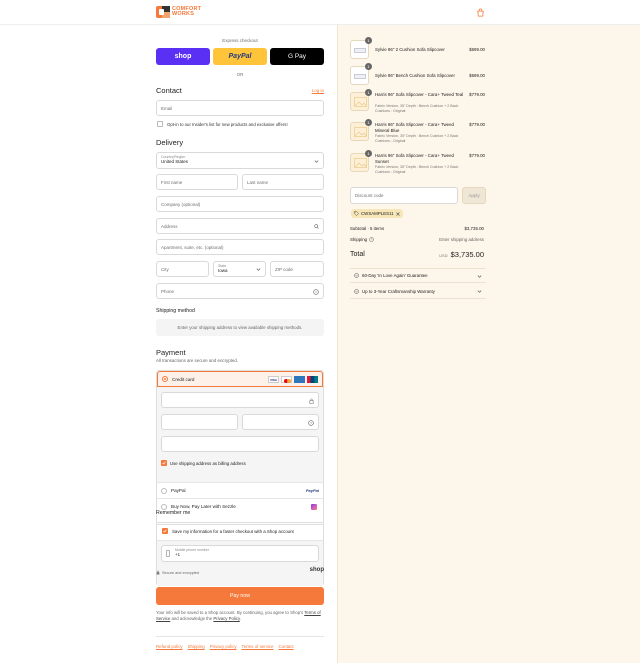 The image size is (640, 663). I want to click on tag-icon, so click(356, 213).